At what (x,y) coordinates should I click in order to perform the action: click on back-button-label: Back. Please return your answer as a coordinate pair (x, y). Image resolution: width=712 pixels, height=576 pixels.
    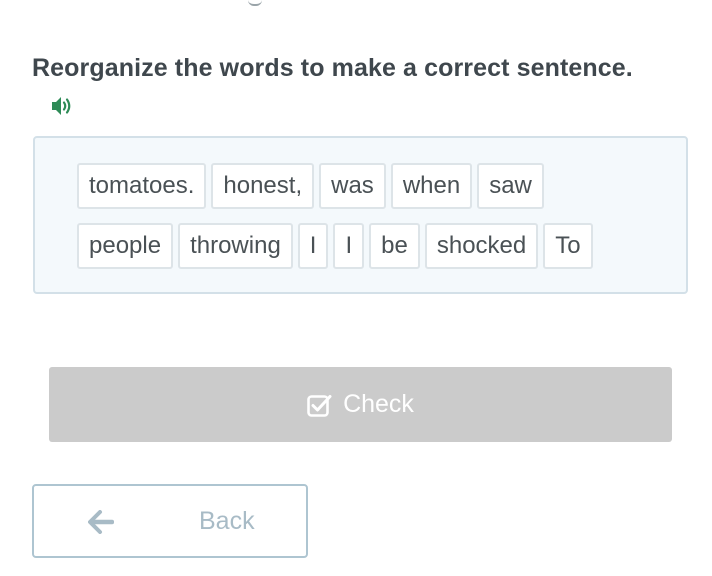
    Looking at the image, I should click on (227, 521).